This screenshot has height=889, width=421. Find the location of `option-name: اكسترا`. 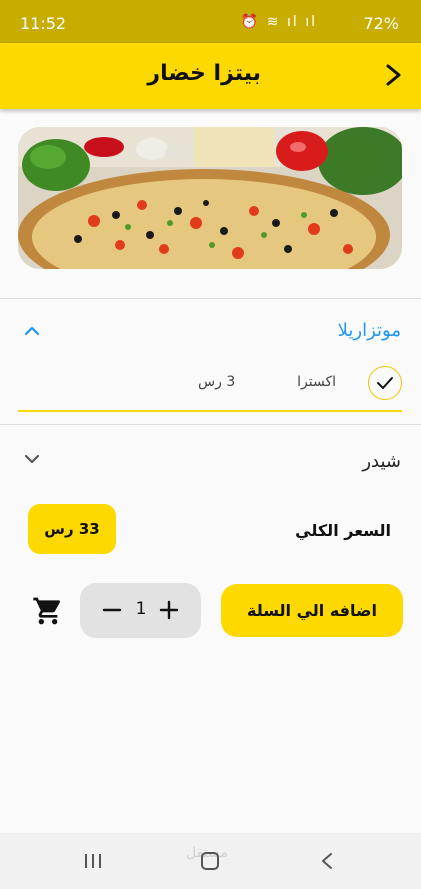

option-name: اكسترا is located at coordinates (316, 382).